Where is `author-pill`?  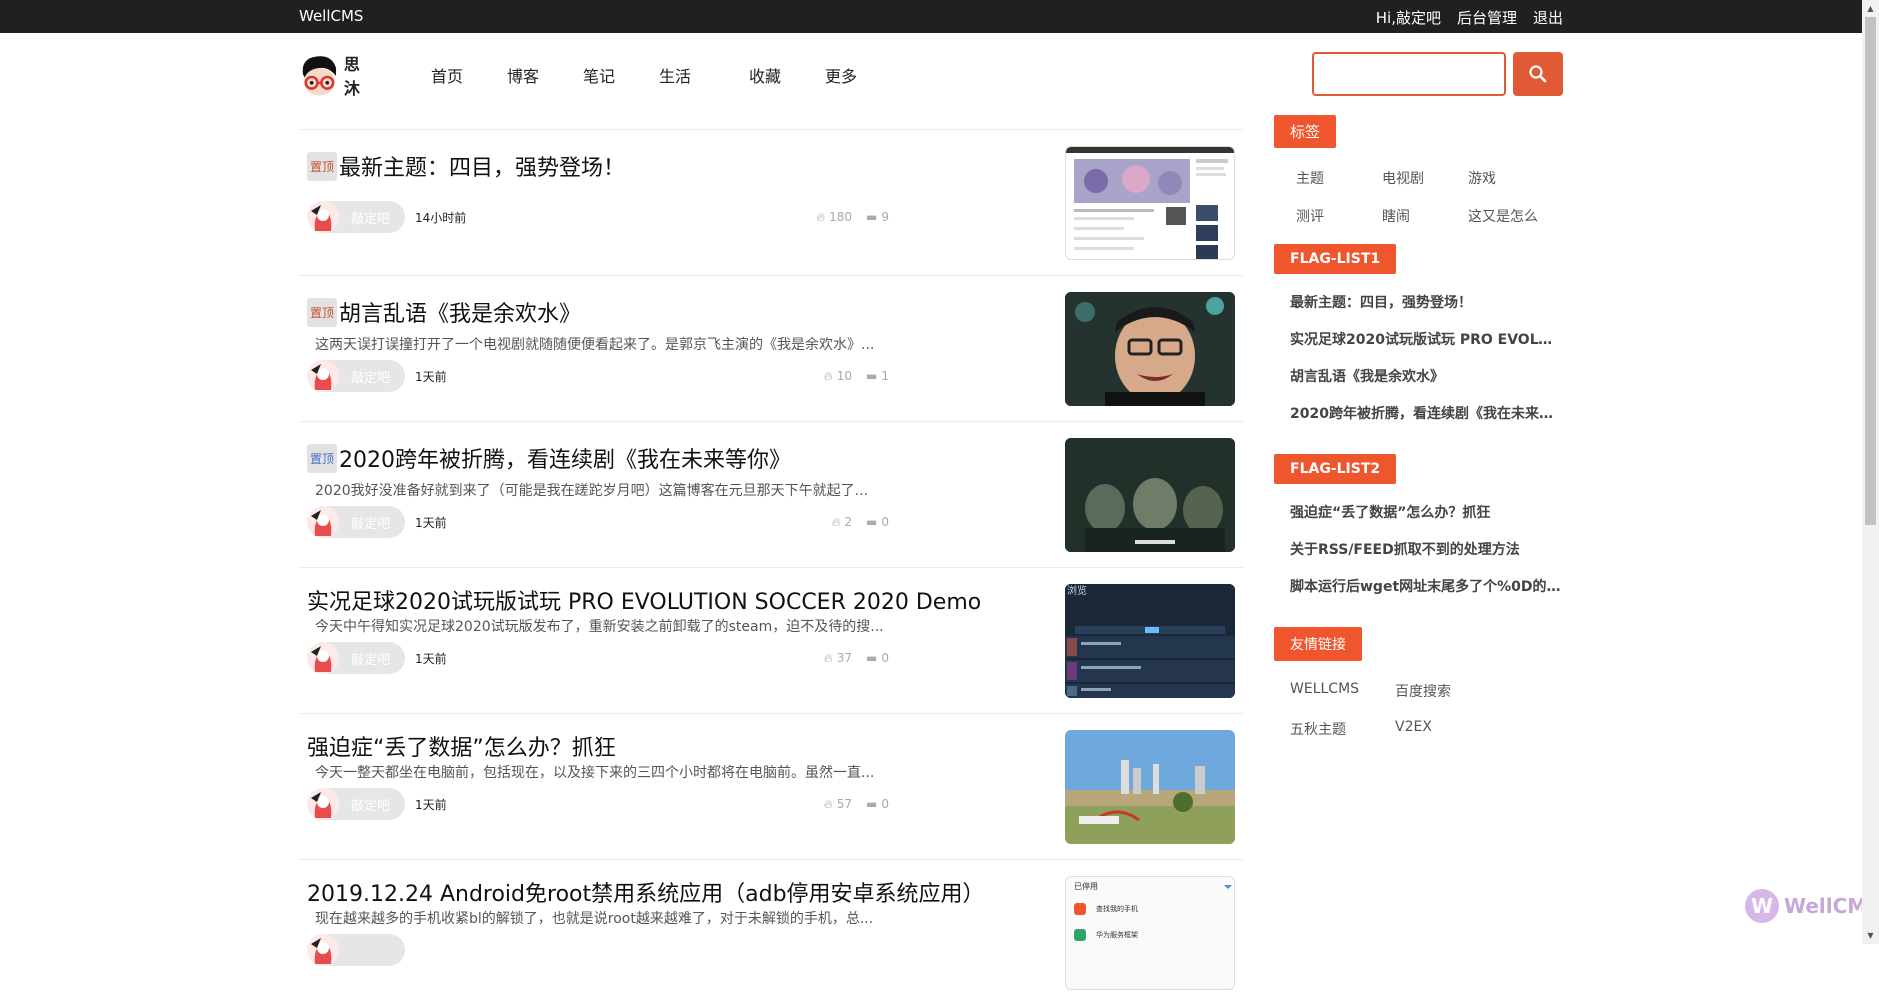
author-pill is located at coordinates (356, 950).